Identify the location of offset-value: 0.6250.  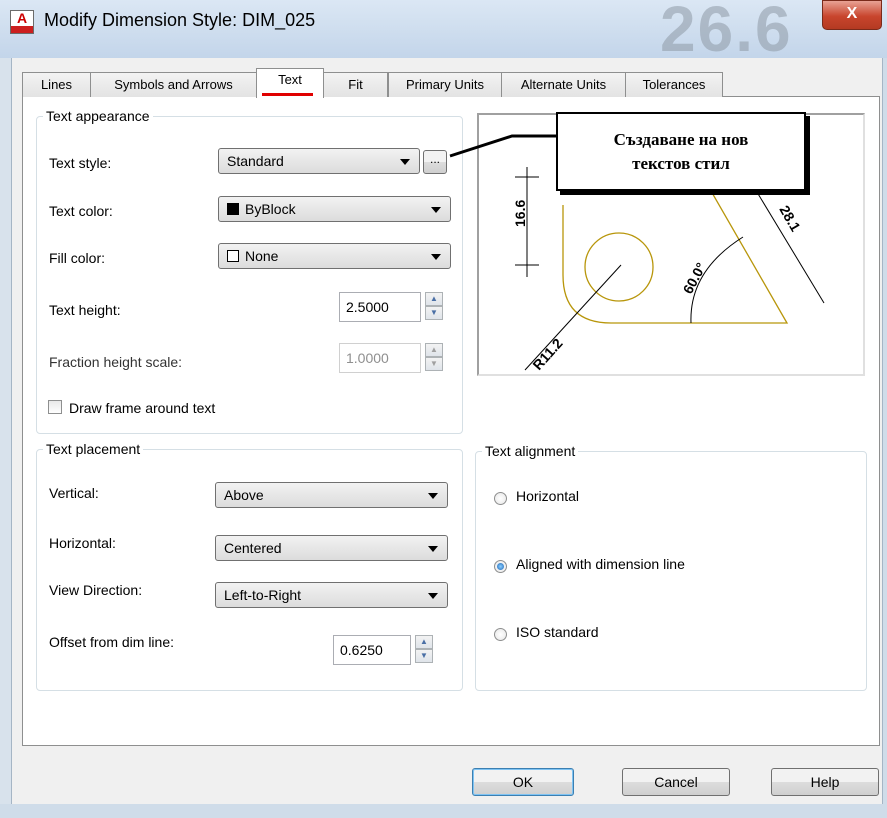
(361, 650).